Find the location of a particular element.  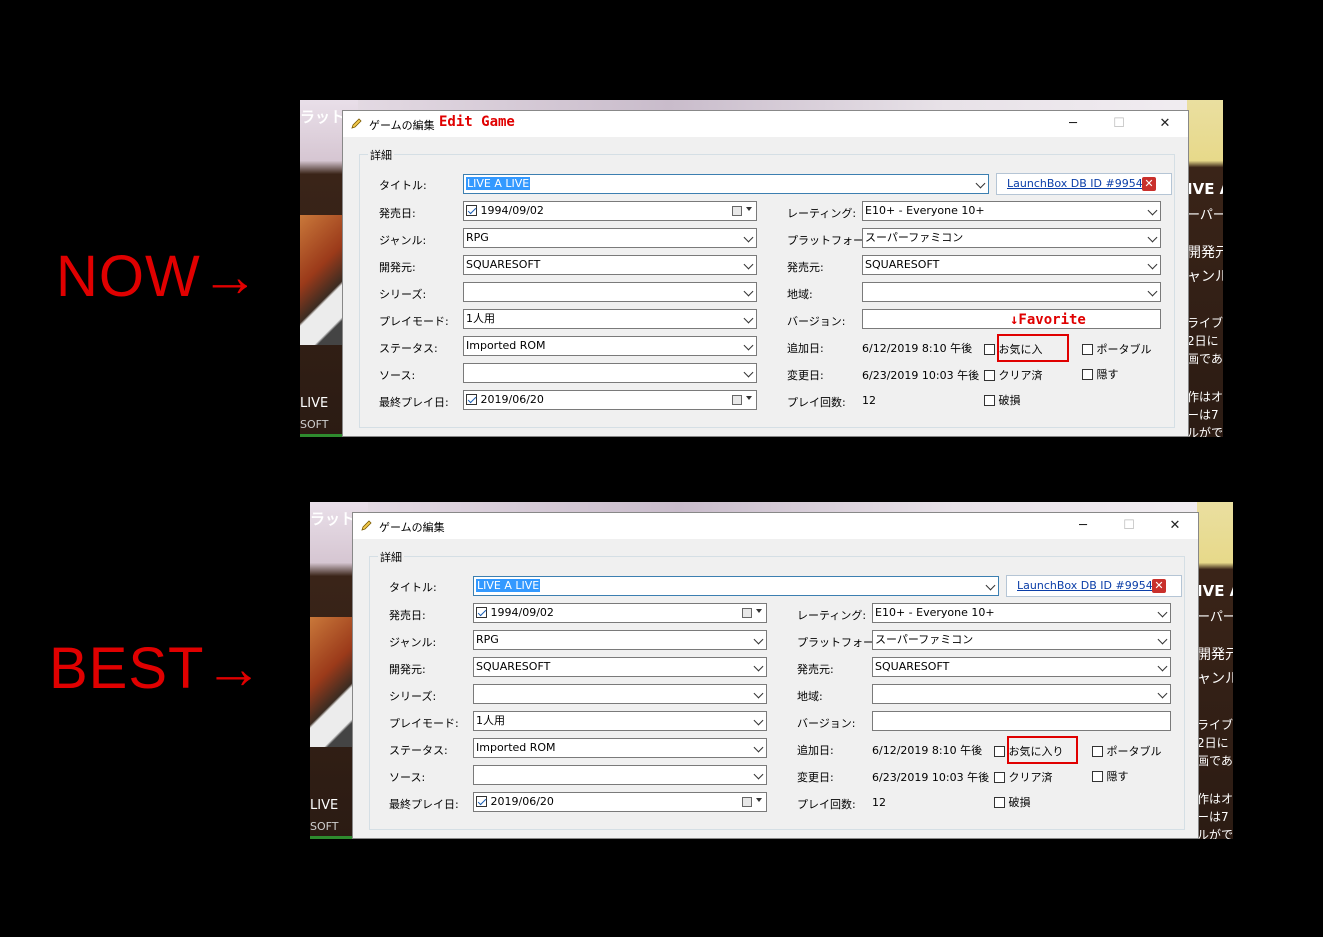

dialog-title: ゲームの編集 is located at coordinates (412, 527).